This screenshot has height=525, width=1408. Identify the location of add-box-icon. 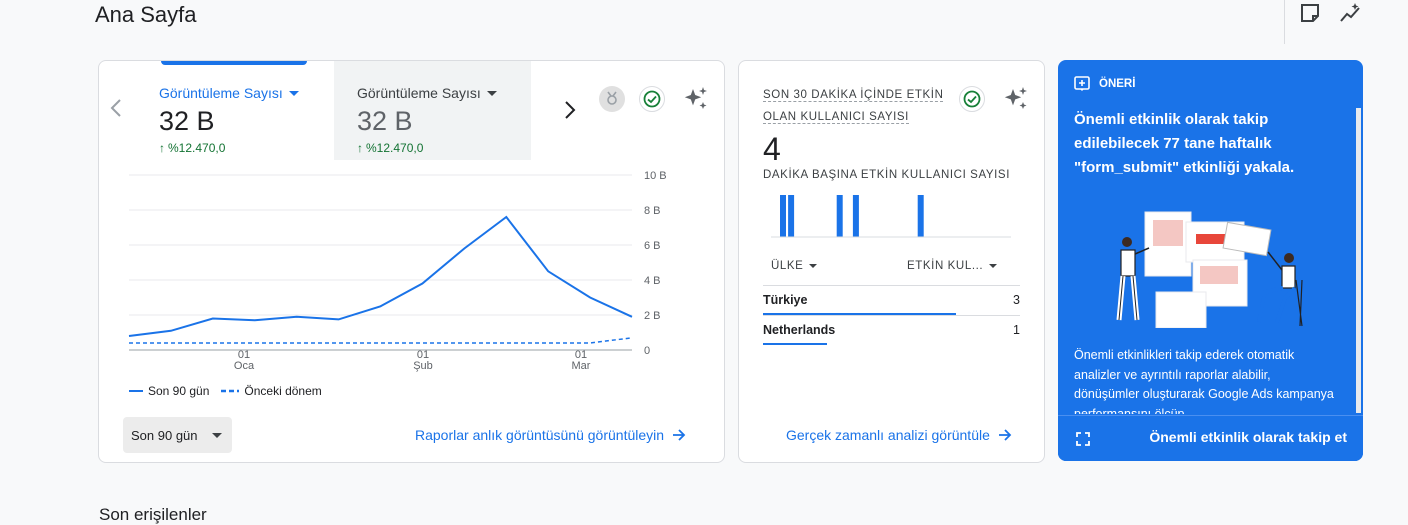
(1082, 83).